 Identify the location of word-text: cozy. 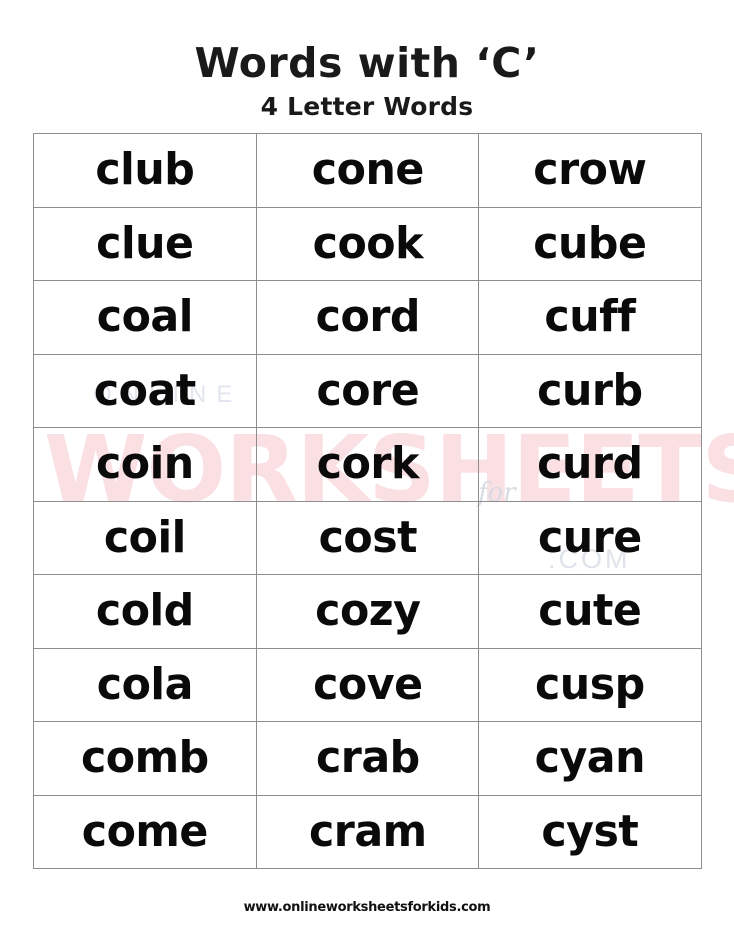
(367, 611).